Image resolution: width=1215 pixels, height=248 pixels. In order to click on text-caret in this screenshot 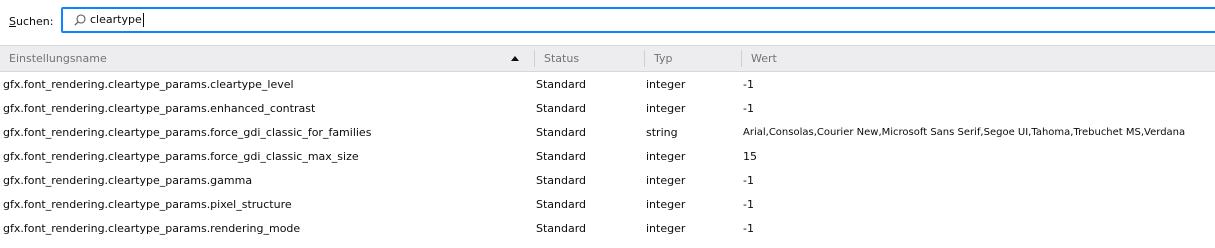, I will do `click(143, 20)`.